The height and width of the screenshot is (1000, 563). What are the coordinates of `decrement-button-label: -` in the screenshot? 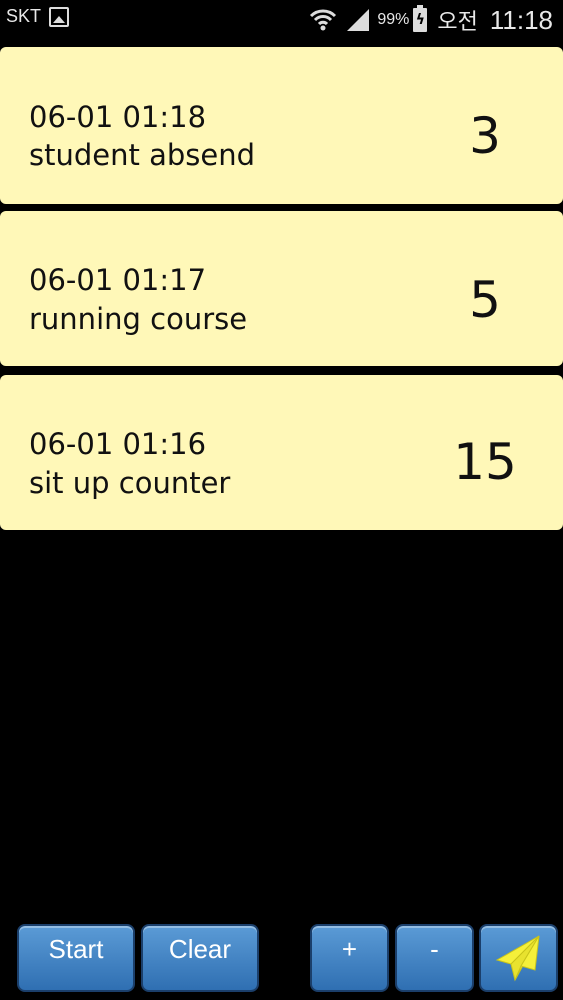 It's located at (434, 949).